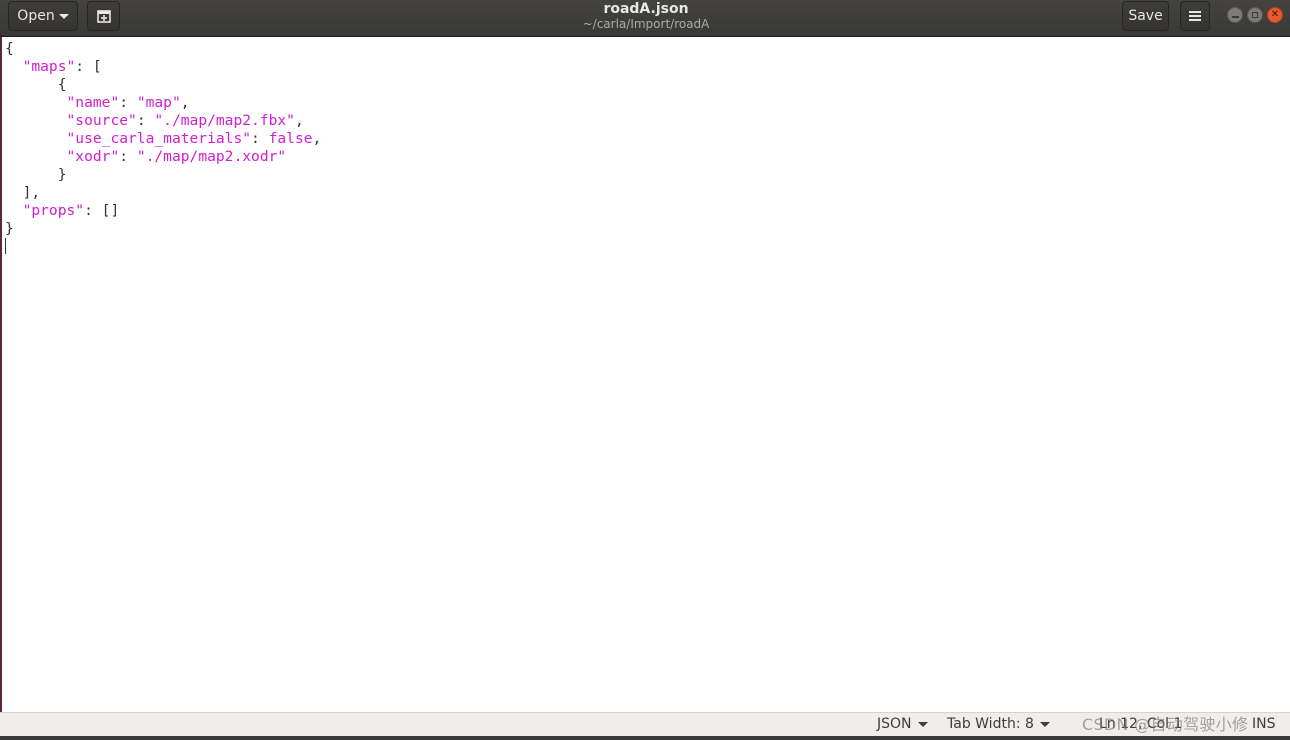  What do you see at coordinates (1275, 15) in the screenshot?
I see `close-icon` at bounding box center [1275, 15].